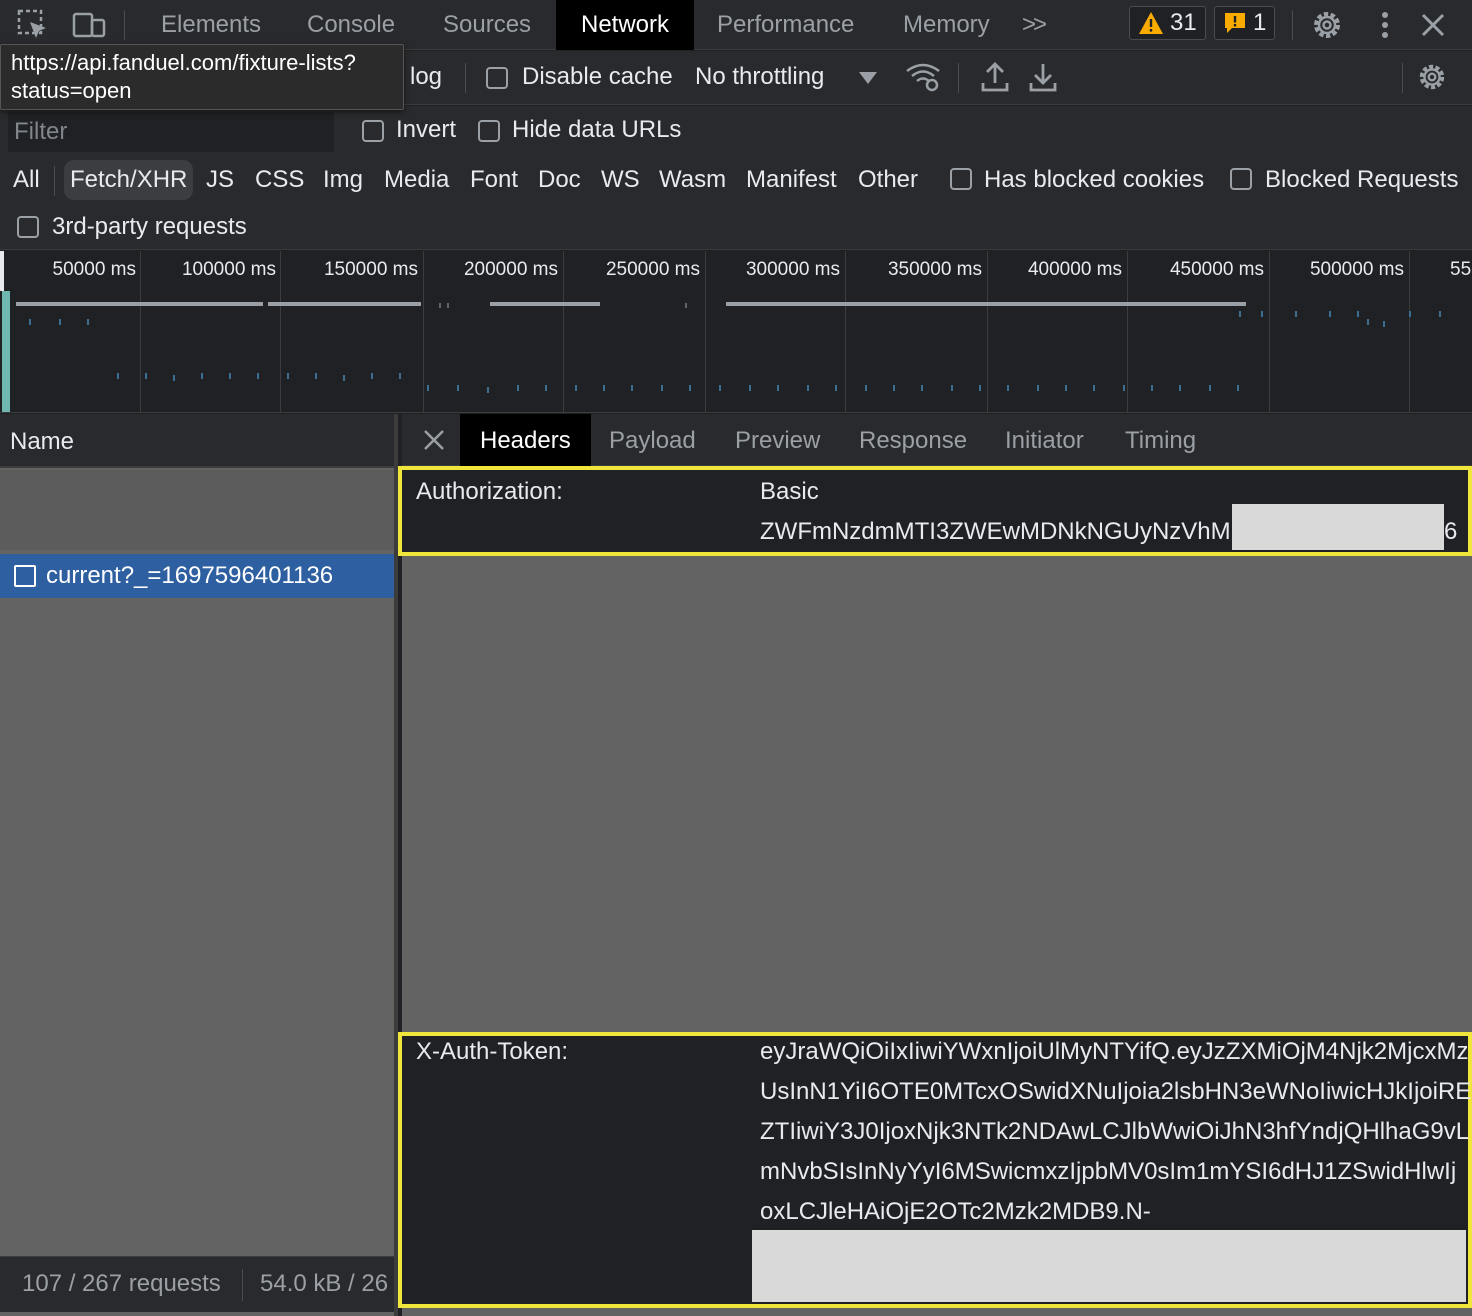  I want to click on tab-network: Network, so click(625, 25).